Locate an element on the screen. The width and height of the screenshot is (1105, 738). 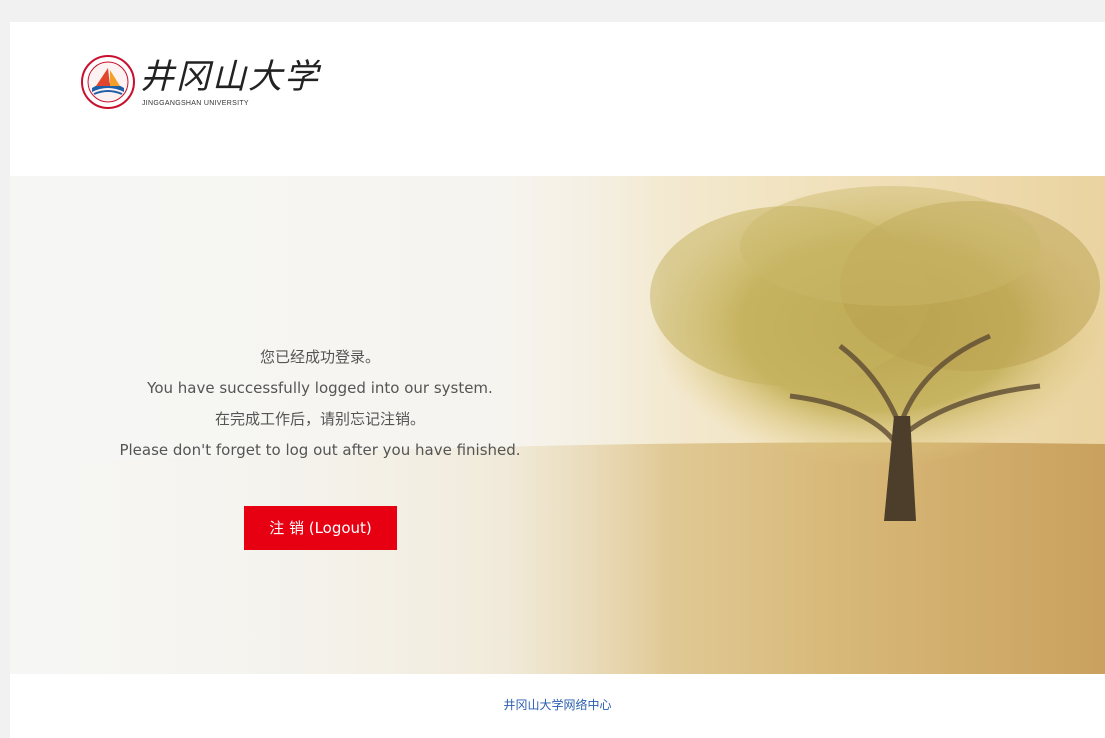
message-line-zh-success: 您已经成功登录。 is located at coordinates (319, 357).